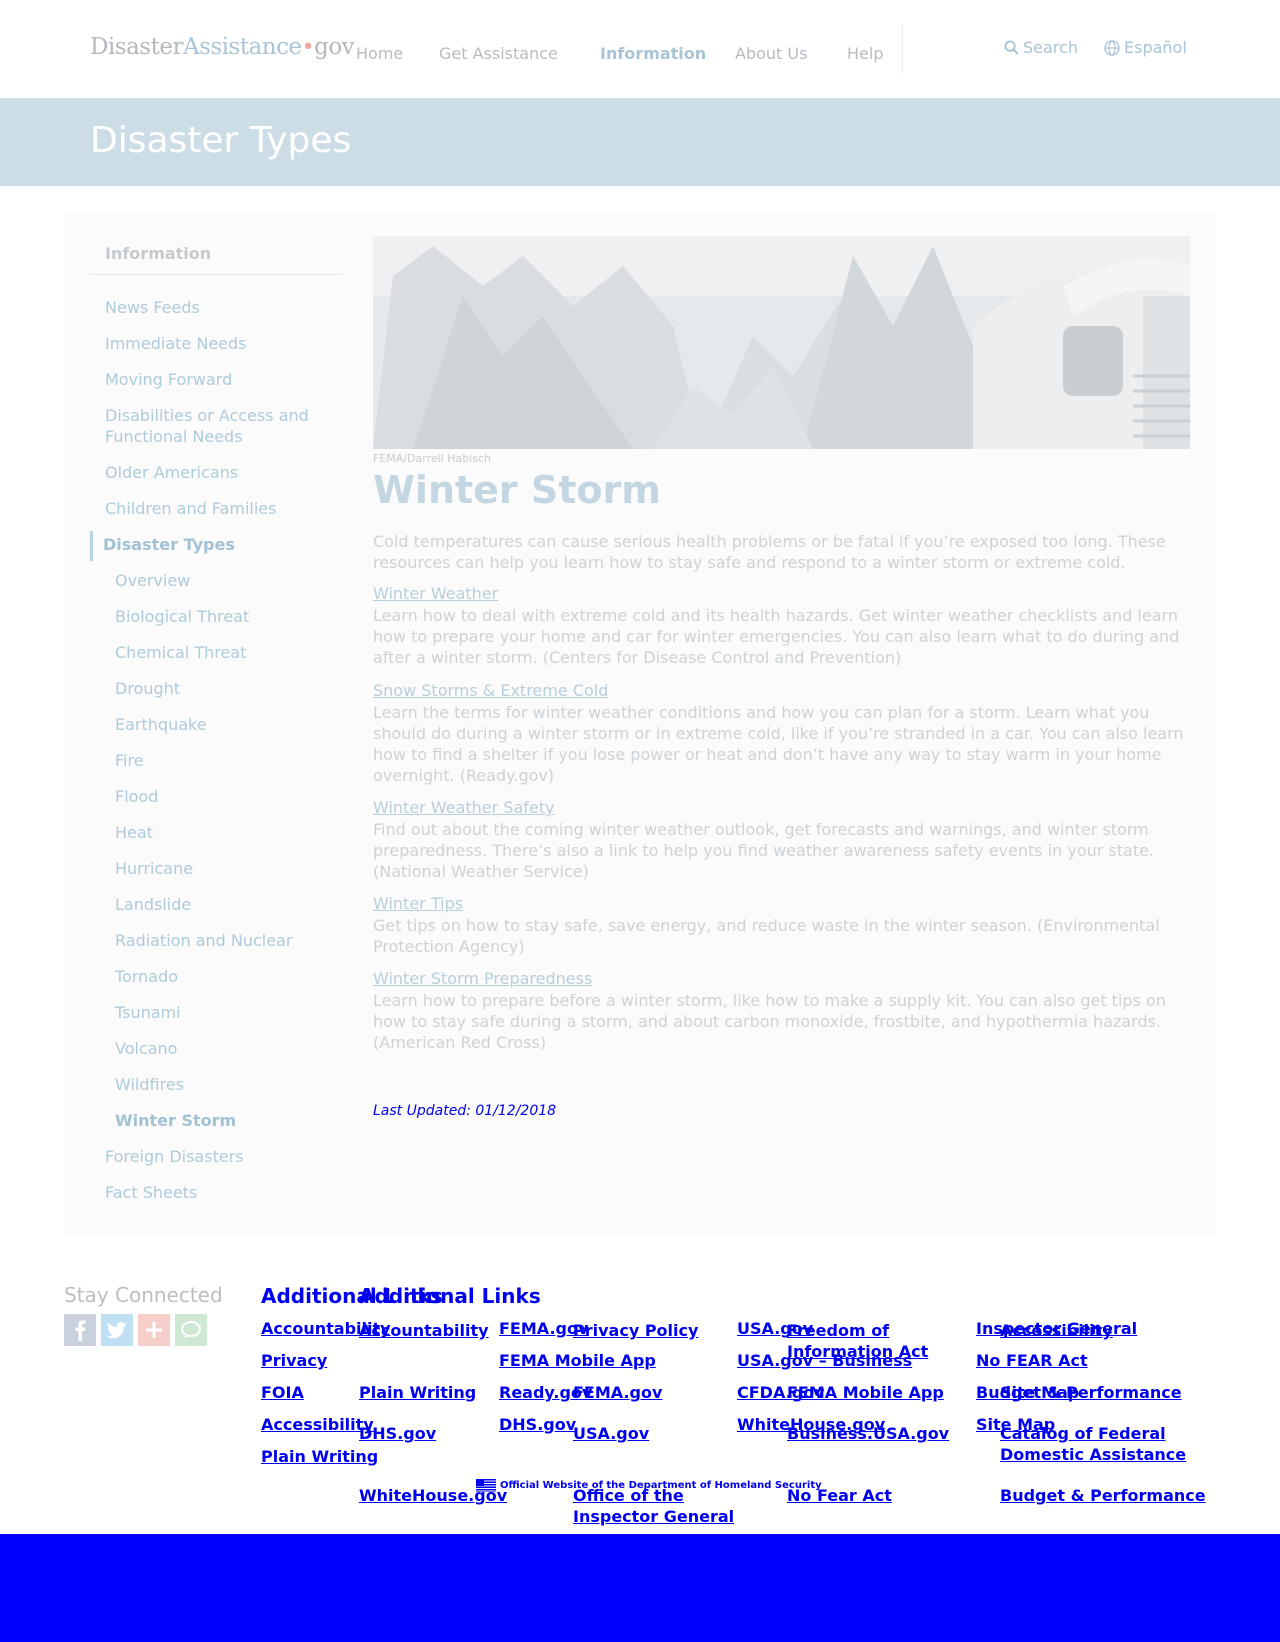  I want to click on footer-link-usa-gov-alt: USA.gov, so click(611, 1433).